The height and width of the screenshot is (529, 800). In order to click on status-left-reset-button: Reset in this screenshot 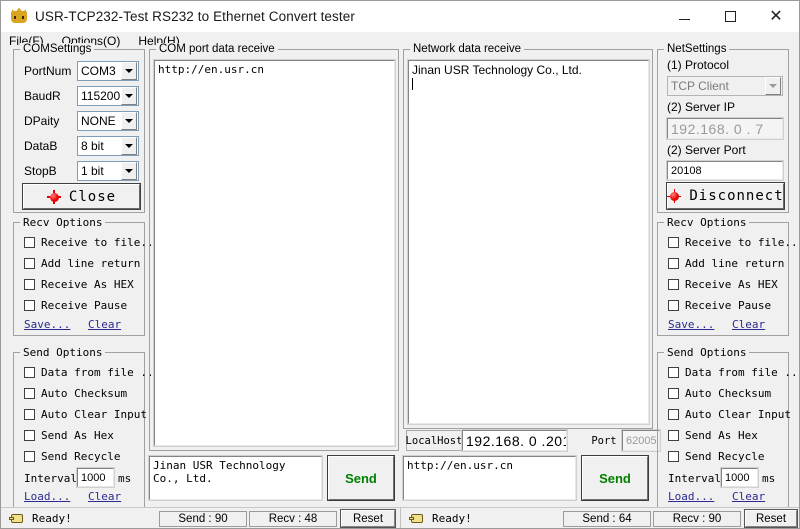, I will do `click(368, 518)`.